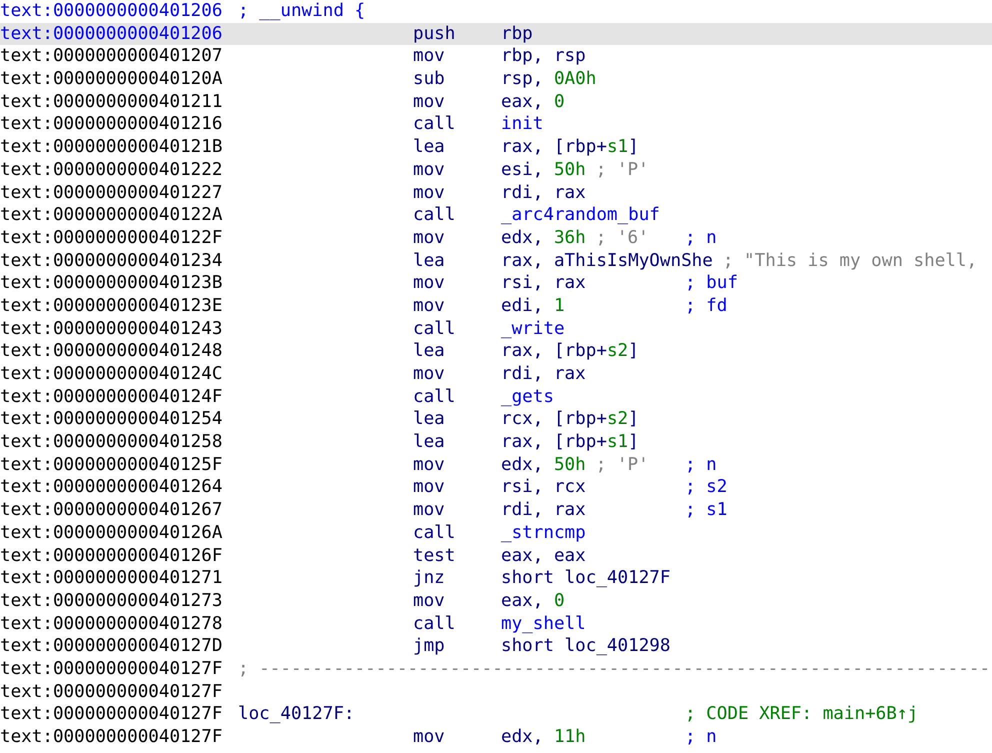  What do you see at coordinates (496, 79) in the screenshot?
I see `listing-row: text:000000000040120A sub rsp, 0A0h` at bounding box center [496, 79].